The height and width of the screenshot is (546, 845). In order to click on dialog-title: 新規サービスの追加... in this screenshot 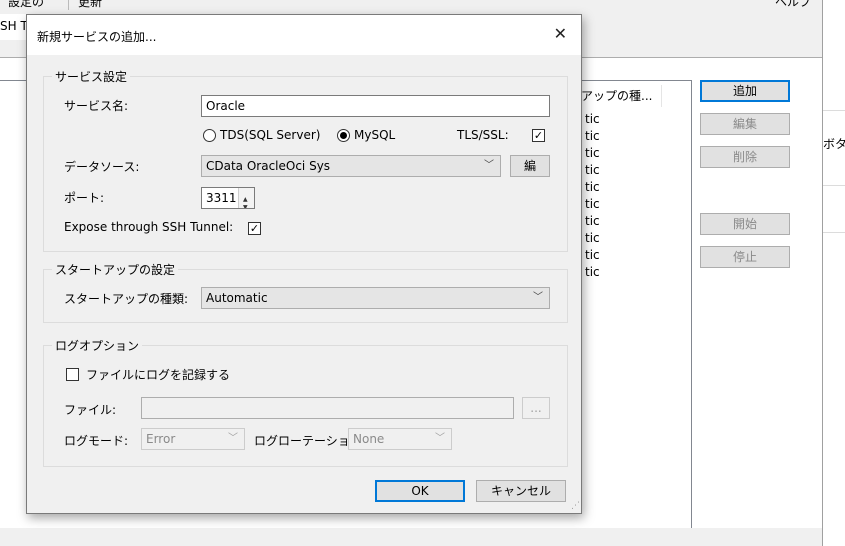, I will do `click(97, 37)`.